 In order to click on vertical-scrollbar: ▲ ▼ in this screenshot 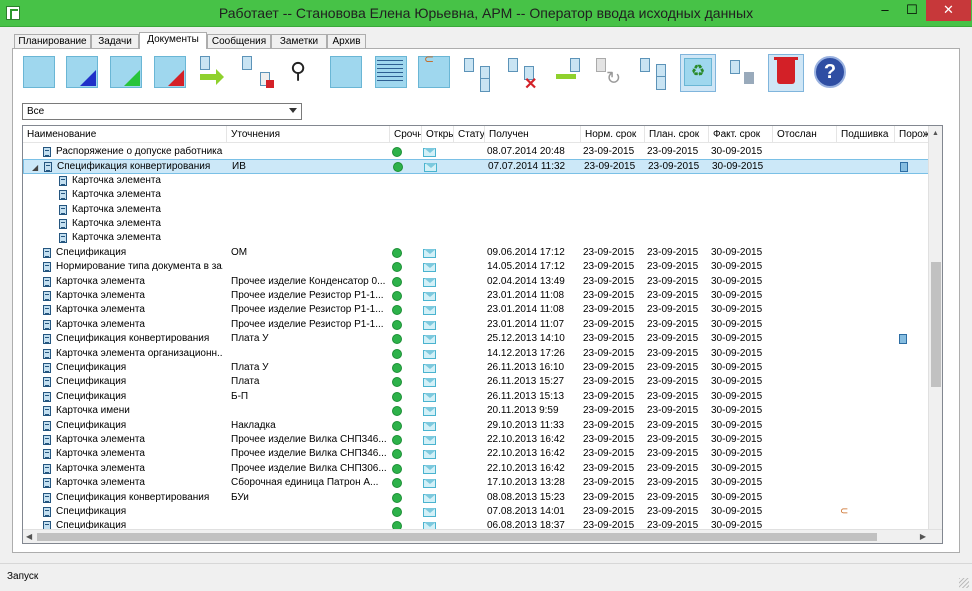, I will do `click(935, 334)`.